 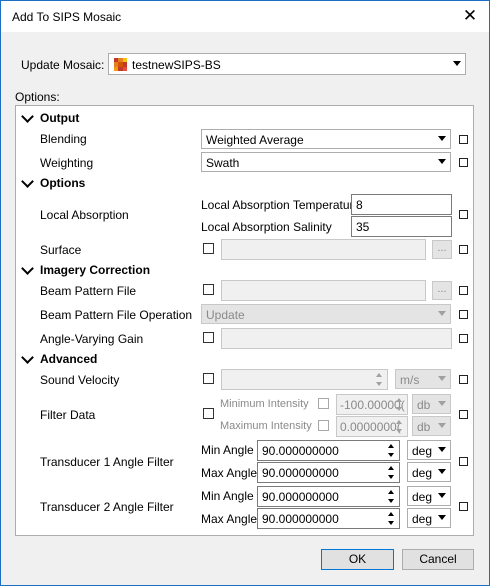 I want to click on absorption-salinity-value: 35, so click(x=363, y=227).